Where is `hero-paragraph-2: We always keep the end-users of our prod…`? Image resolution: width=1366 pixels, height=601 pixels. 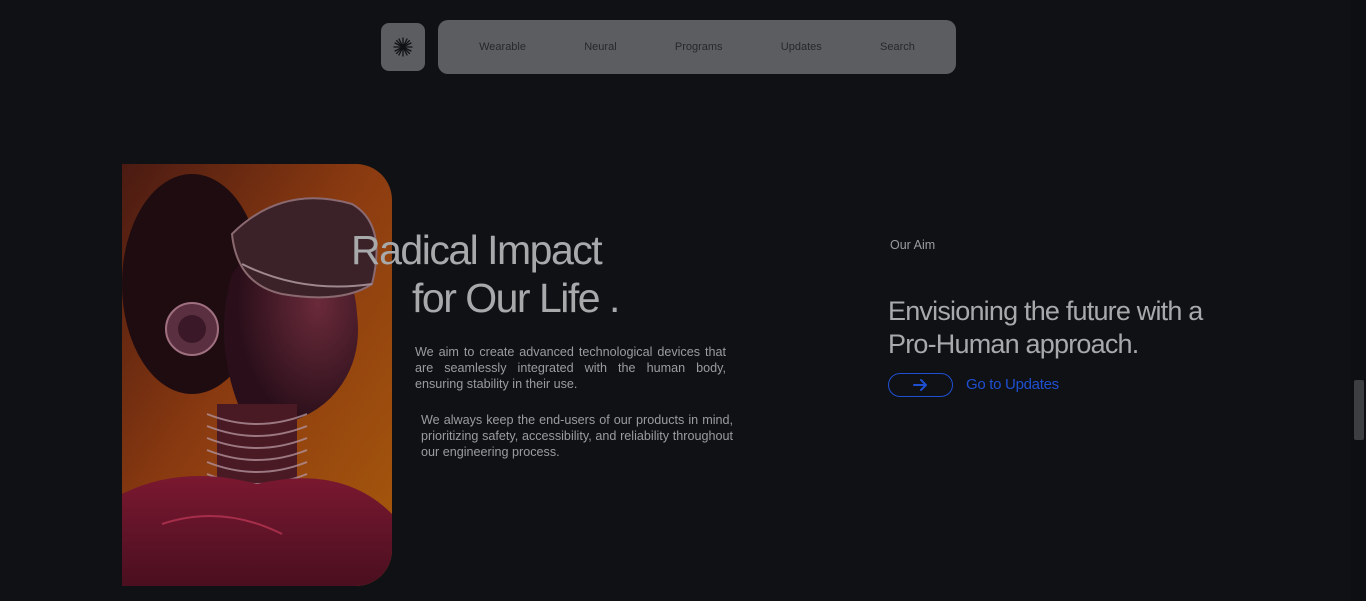 hero-paragraph-2: We always keep the end-users of our prod… is located at coordinates (577, 436).